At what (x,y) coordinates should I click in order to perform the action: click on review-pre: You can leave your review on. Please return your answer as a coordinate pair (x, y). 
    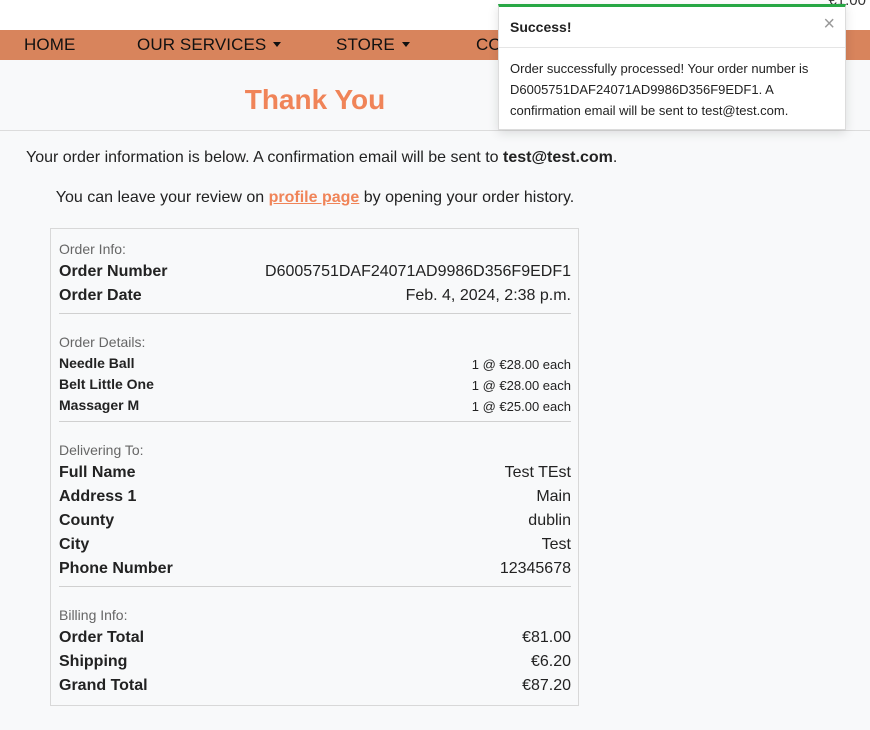
    Looking at the image, I should click on (162, 197).